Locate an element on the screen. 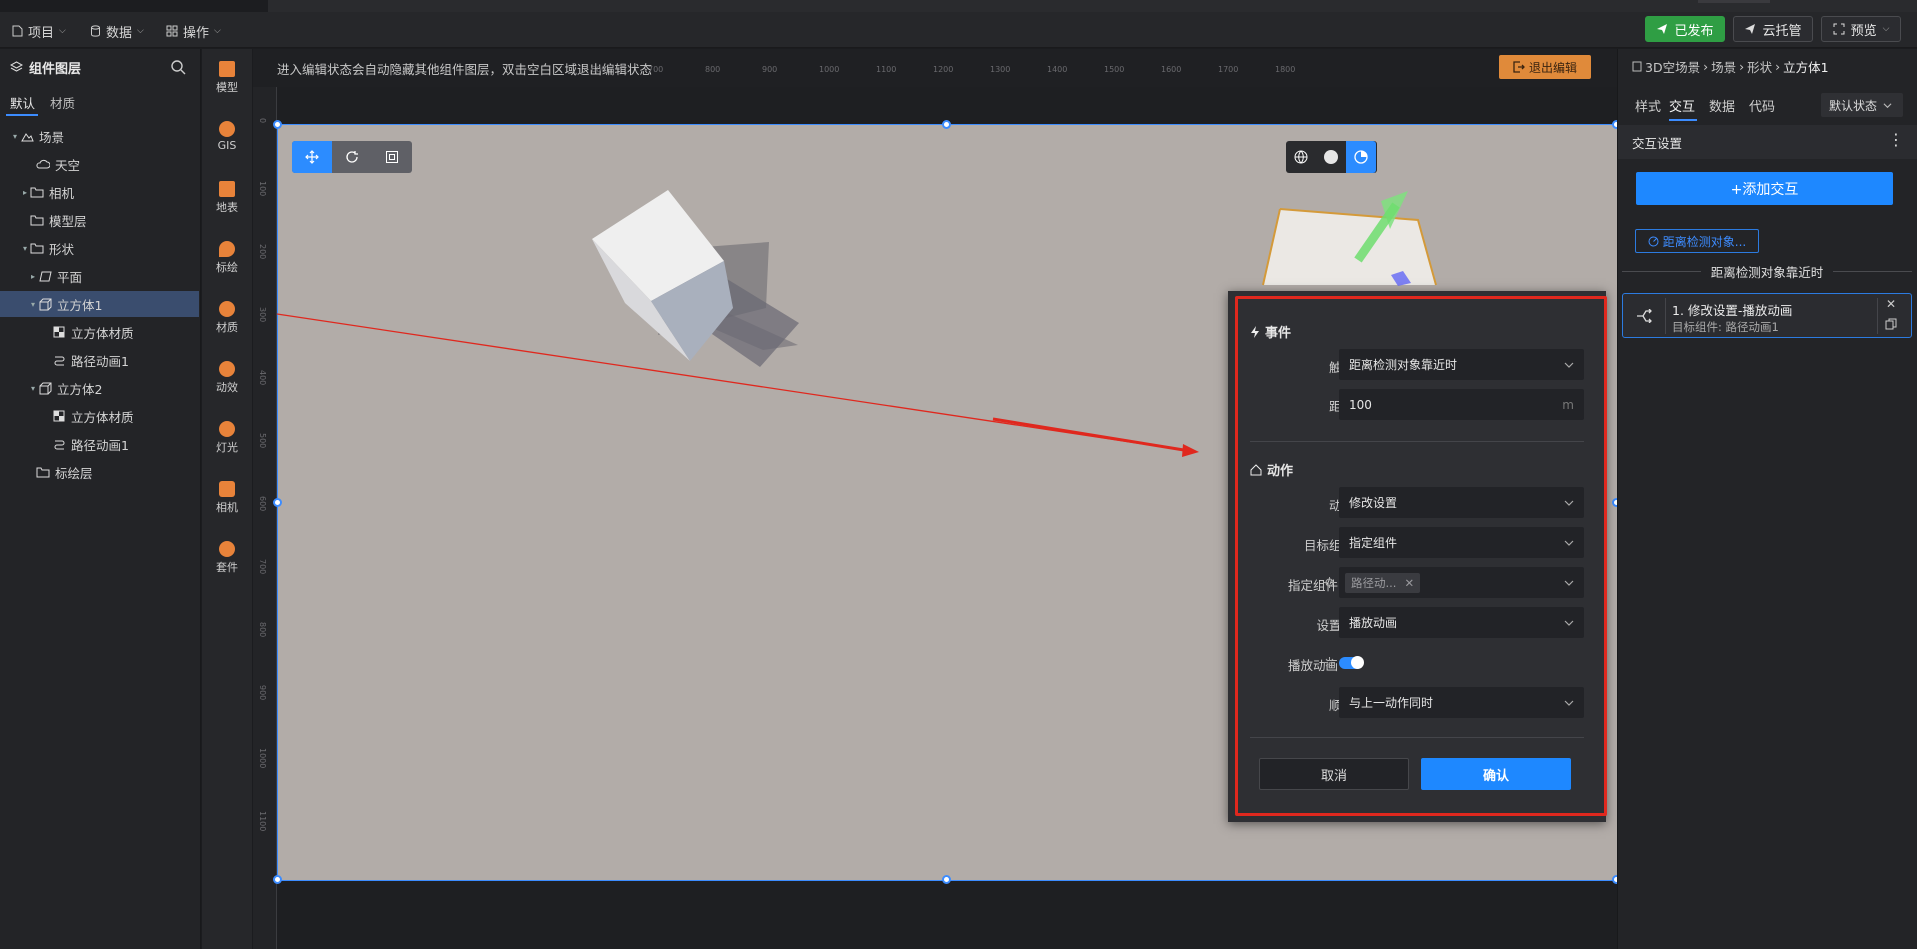 This screenshot has width=1917, height=949. ruler-tick-label: 1300 is located at coordinates (1000, 69).